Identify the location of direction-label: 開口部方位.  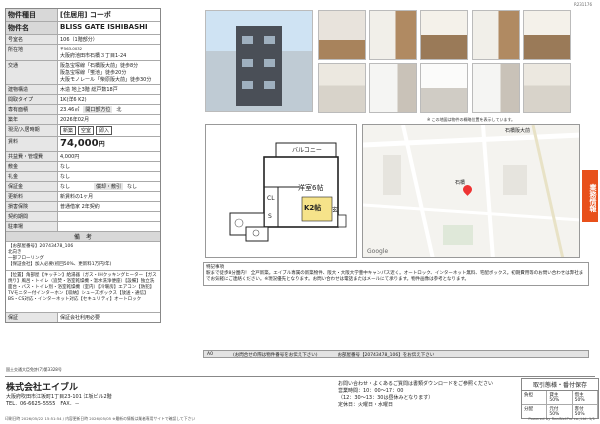
(98, 109).